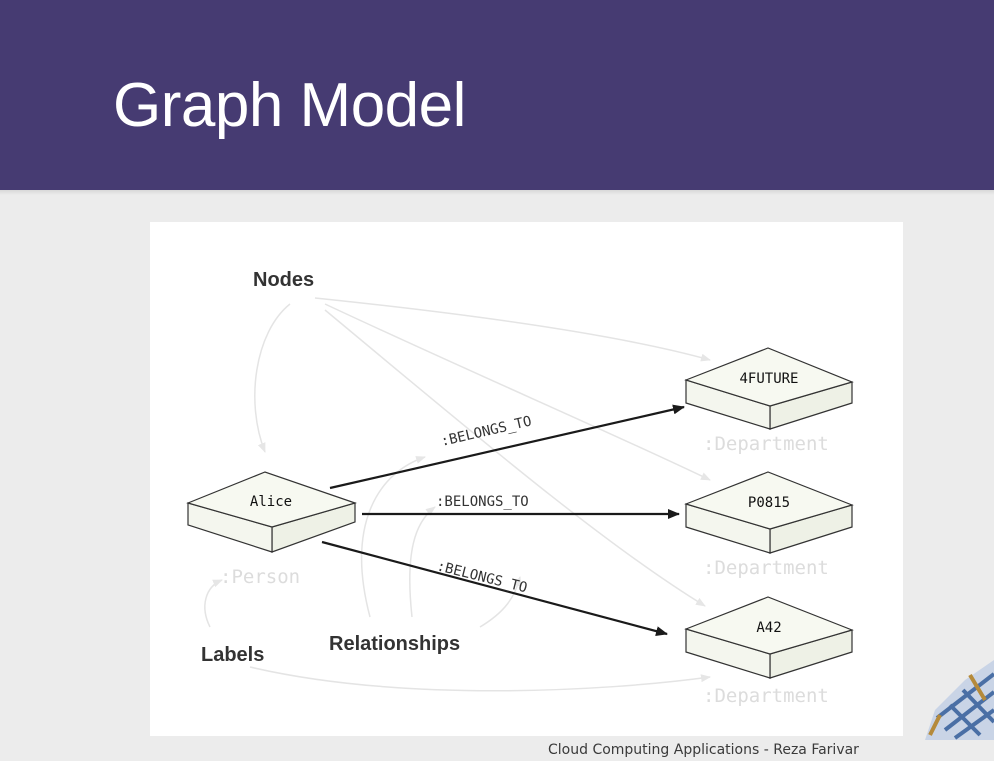 The image size is (994, 761). I want to click on node-name-a42: A42, so click(768, 628).